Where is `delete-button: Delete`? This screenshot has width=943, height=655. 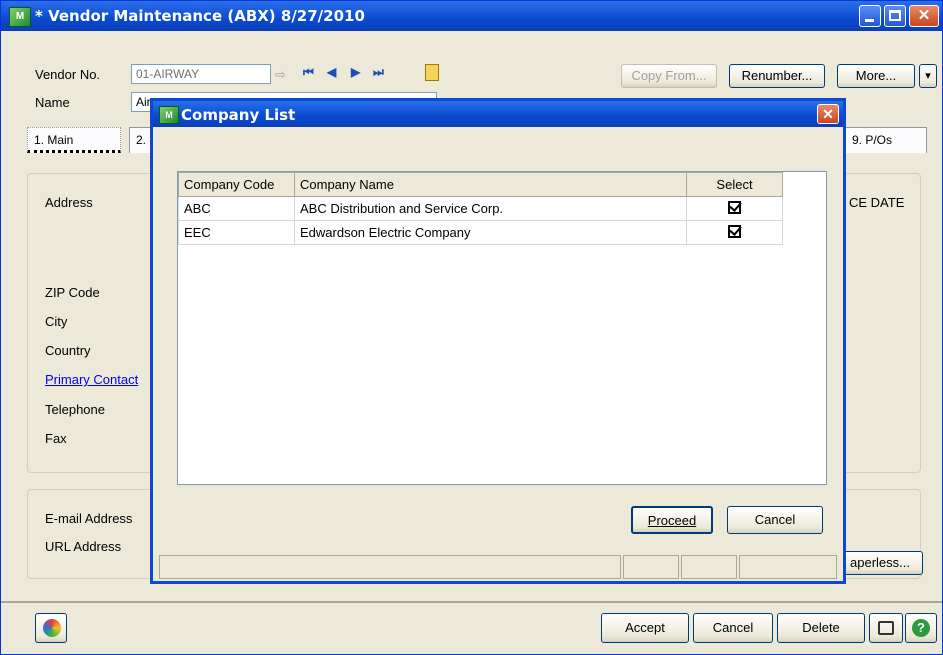 delete-button: Delete is located at coordinates (821, 628).